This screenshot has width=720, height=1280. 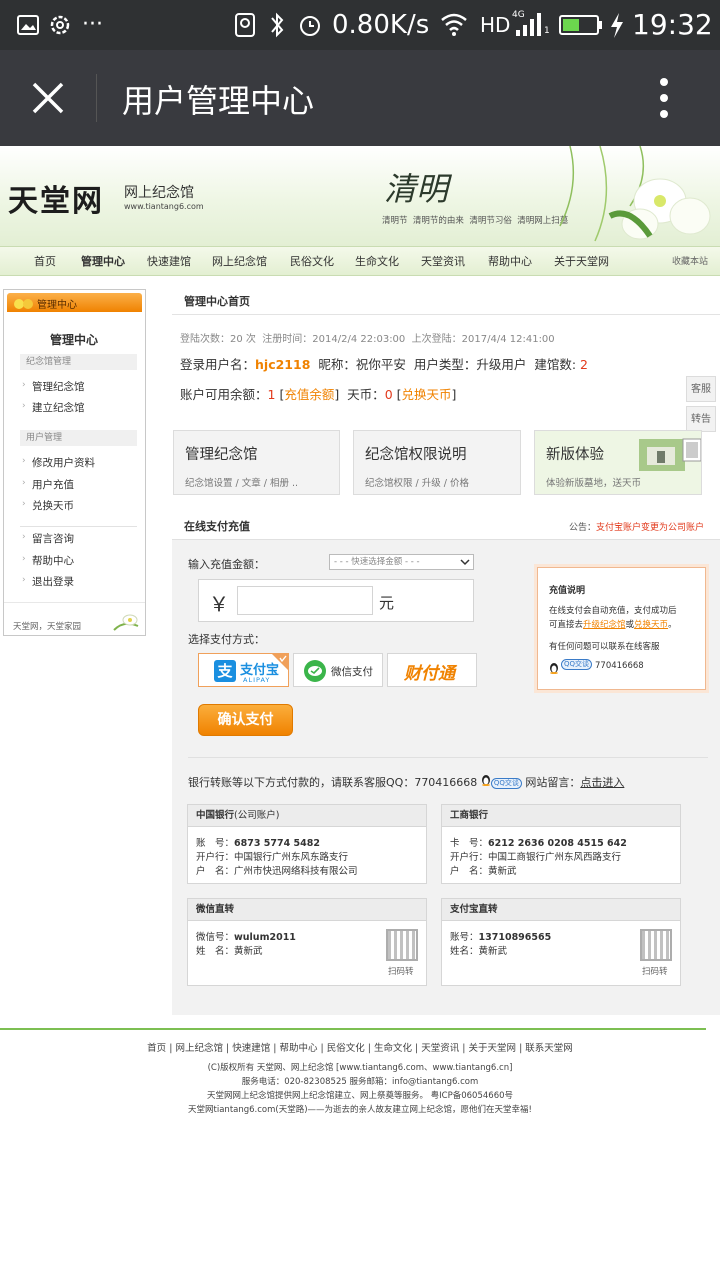 What do you see at coordinates (58, 407) in the screenshot?
I see `sidebar-item-create-memorial: 建立纪念馆` at bounding box center [58, 407].